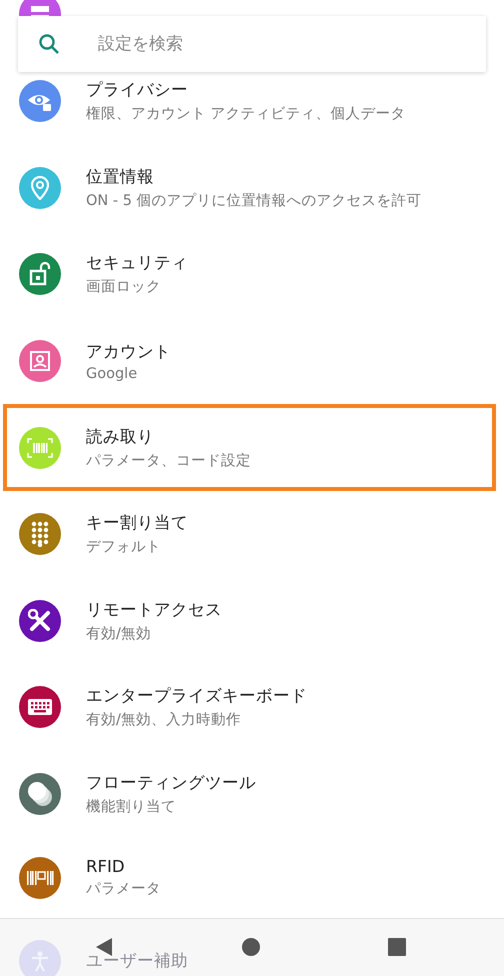 The width and height of the screenshot is (504, 976). What do you see at coordinates (196, 696) in the screenshot?
I see `item-title: エンタープライズキーボード` at bounding box center [196, 696].